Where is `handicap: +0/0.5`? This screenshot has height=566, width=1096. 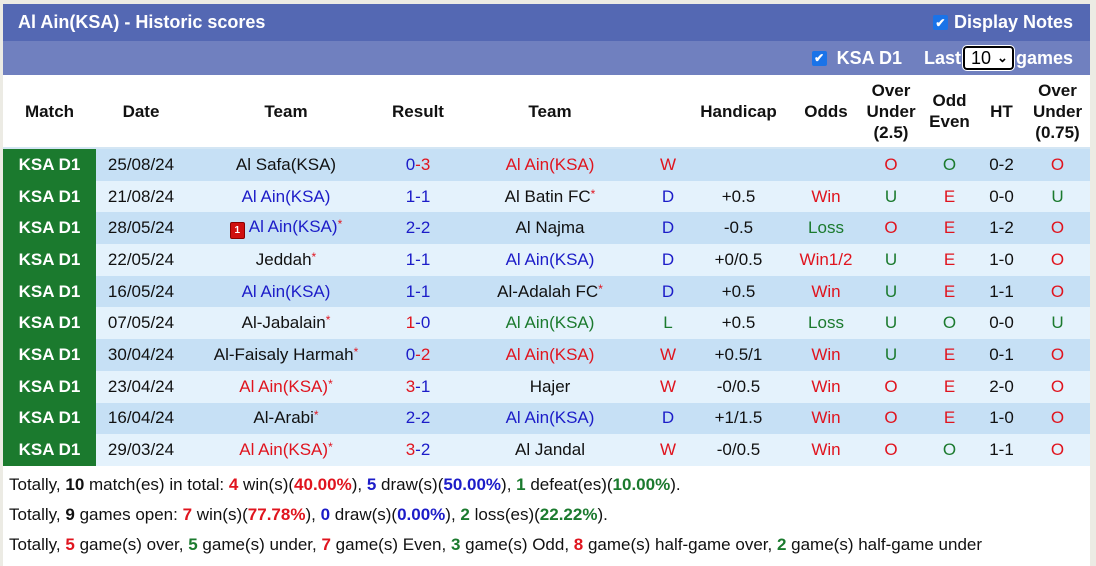 handicap: +0/0.5 is located at coordinates (738, 260).